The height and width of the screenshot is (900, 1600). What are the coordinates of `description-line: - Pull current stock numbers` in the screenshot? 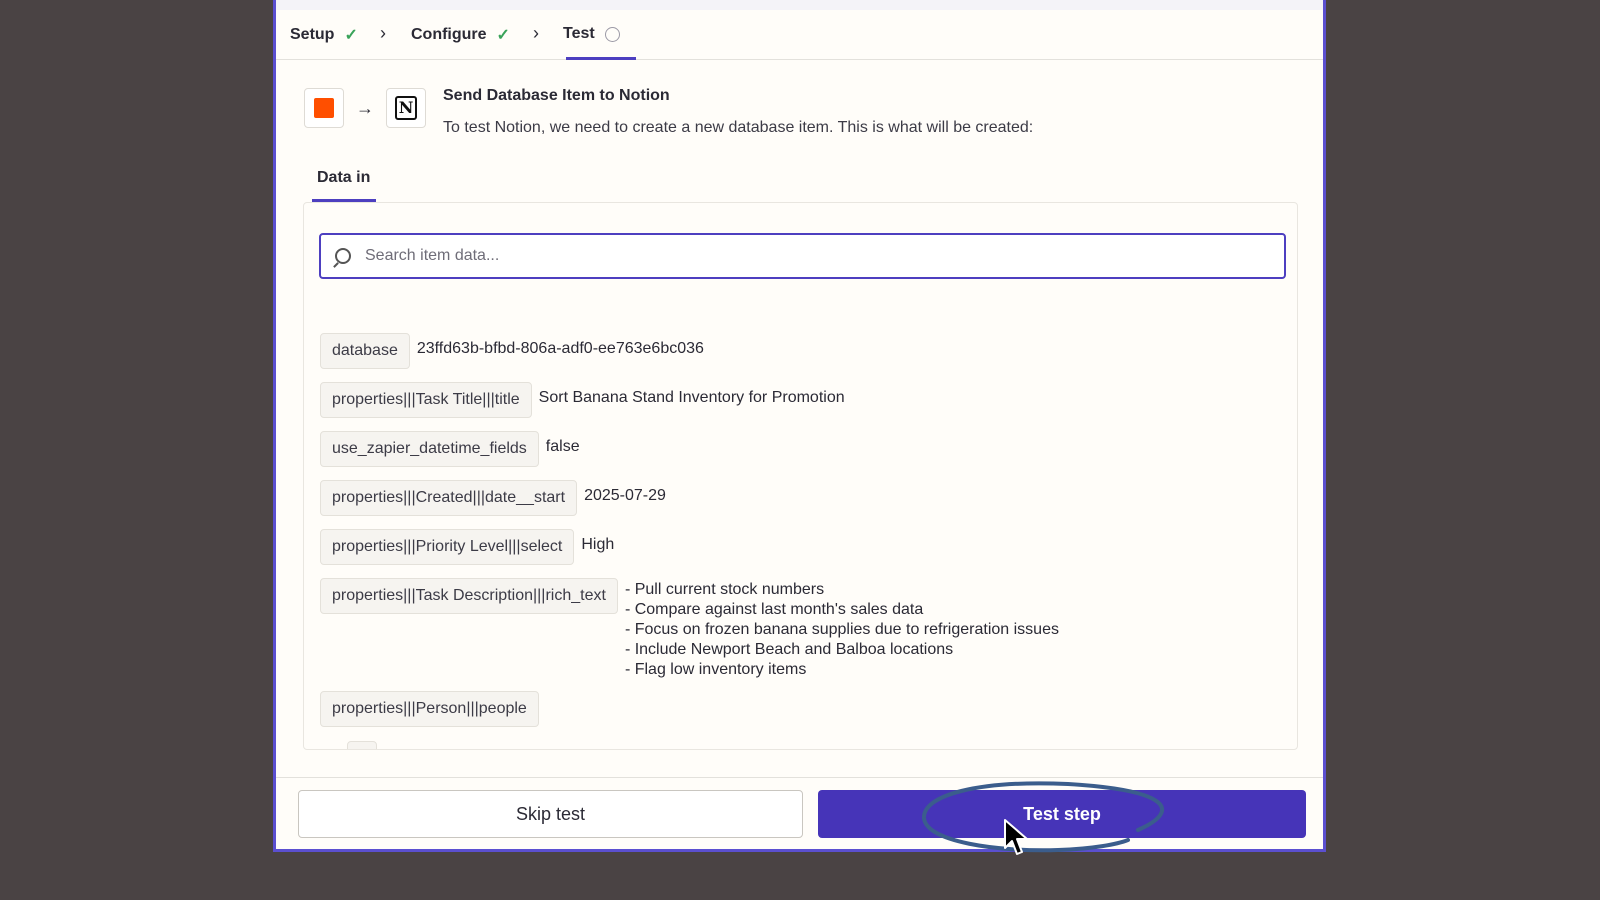 It's located at (724, 589).